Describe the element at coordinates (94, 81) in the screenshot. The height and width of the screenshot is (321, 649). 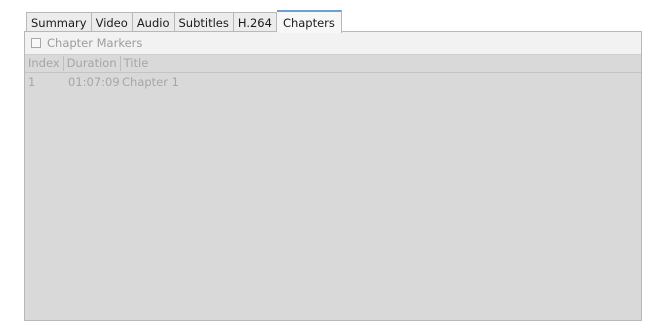
I see `chapter-duration: 01:07:09` at that location.